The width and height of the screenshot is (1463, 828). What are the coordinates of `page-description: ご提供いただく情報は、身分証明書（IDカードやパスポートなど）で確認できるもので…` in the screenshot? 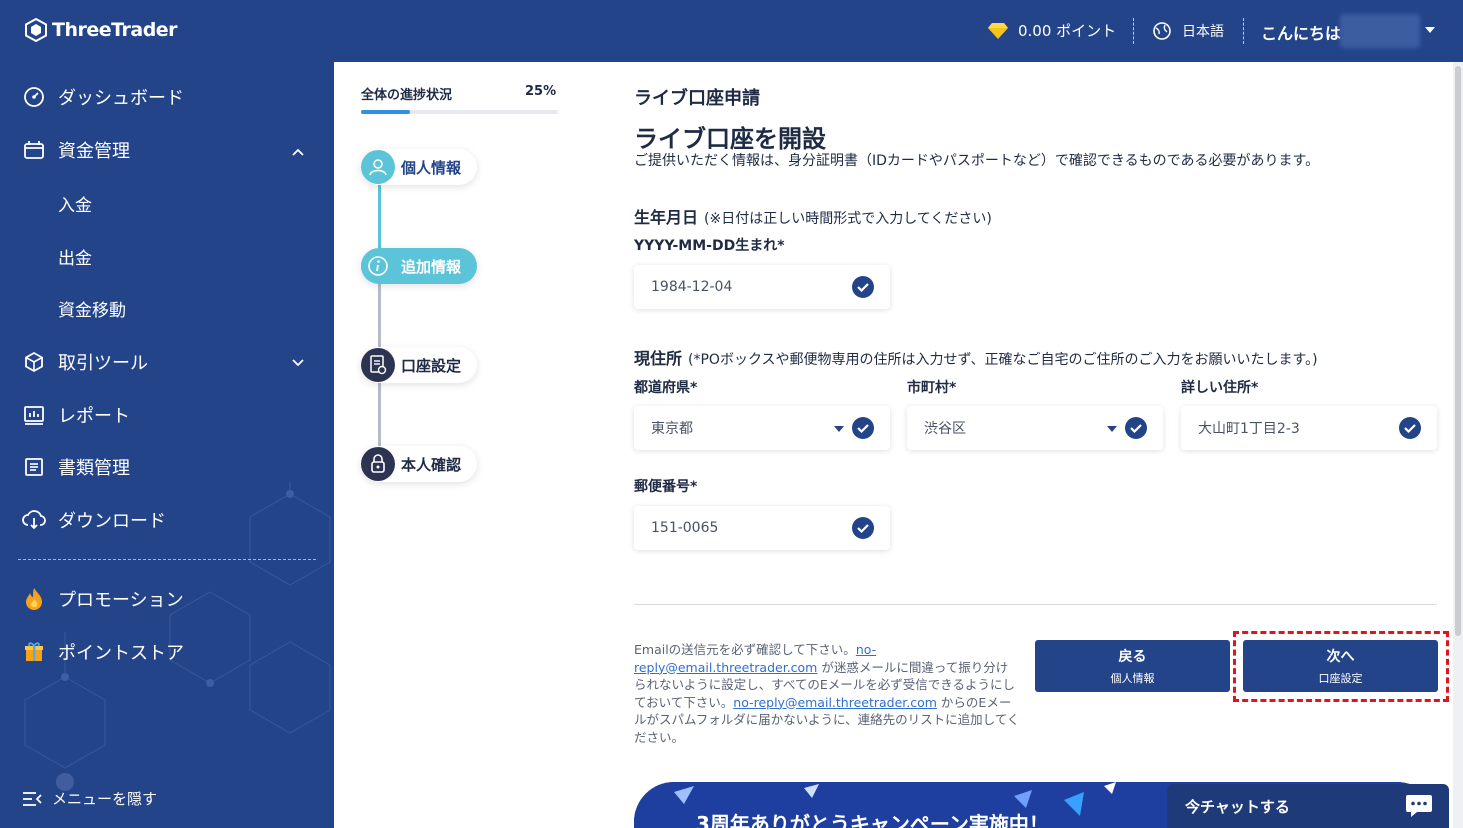 It's located at (977, 161).